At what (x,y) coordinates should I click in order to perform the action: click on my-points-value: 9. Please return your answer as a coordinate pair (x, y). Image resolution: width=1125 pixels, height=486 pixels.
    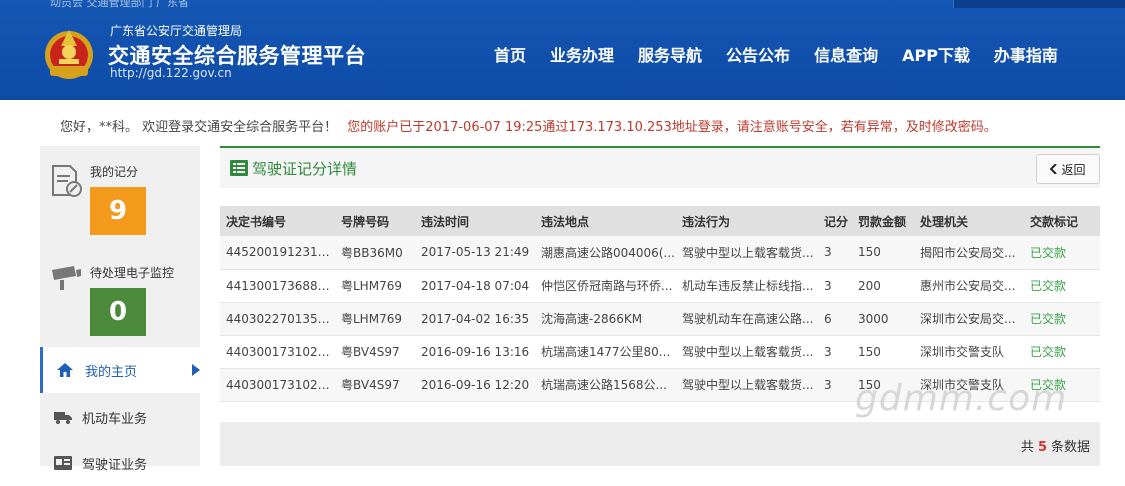
    Looking at the image, I should click on (118, 211).